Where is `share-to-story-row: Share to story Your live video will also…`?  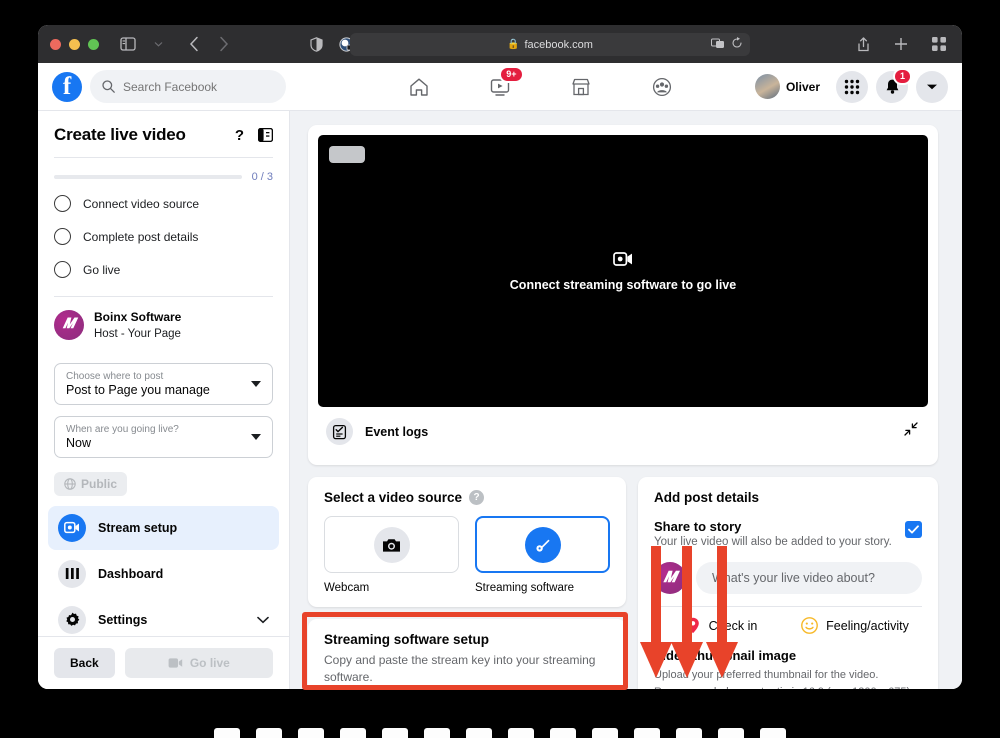
share-to-story-row: Share to story Your live video will also… is located at coordinates (788, 533).